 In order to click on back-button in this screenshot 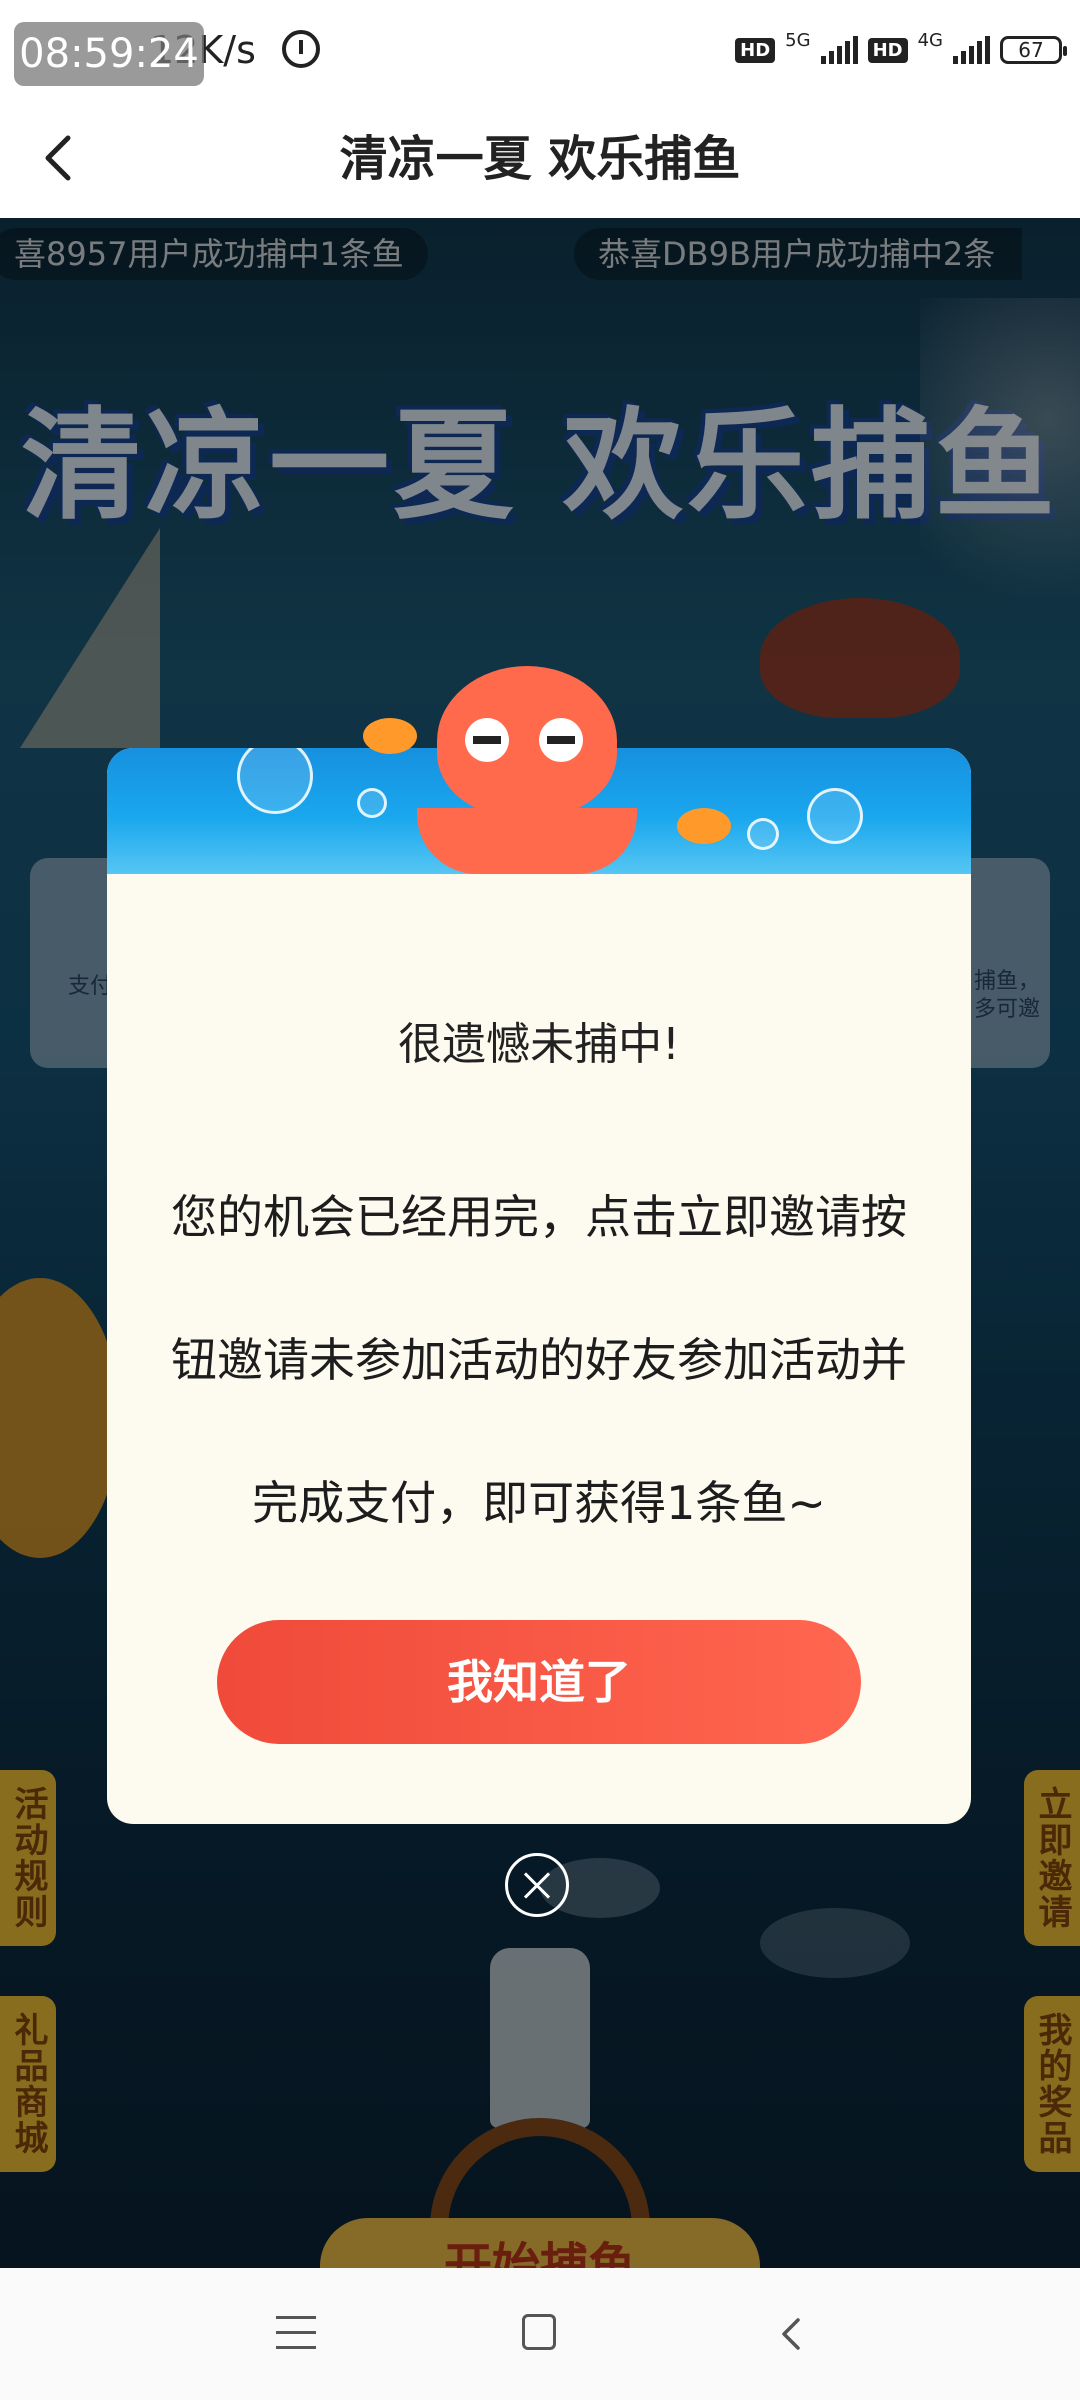, I will do `click(60, 158)`.